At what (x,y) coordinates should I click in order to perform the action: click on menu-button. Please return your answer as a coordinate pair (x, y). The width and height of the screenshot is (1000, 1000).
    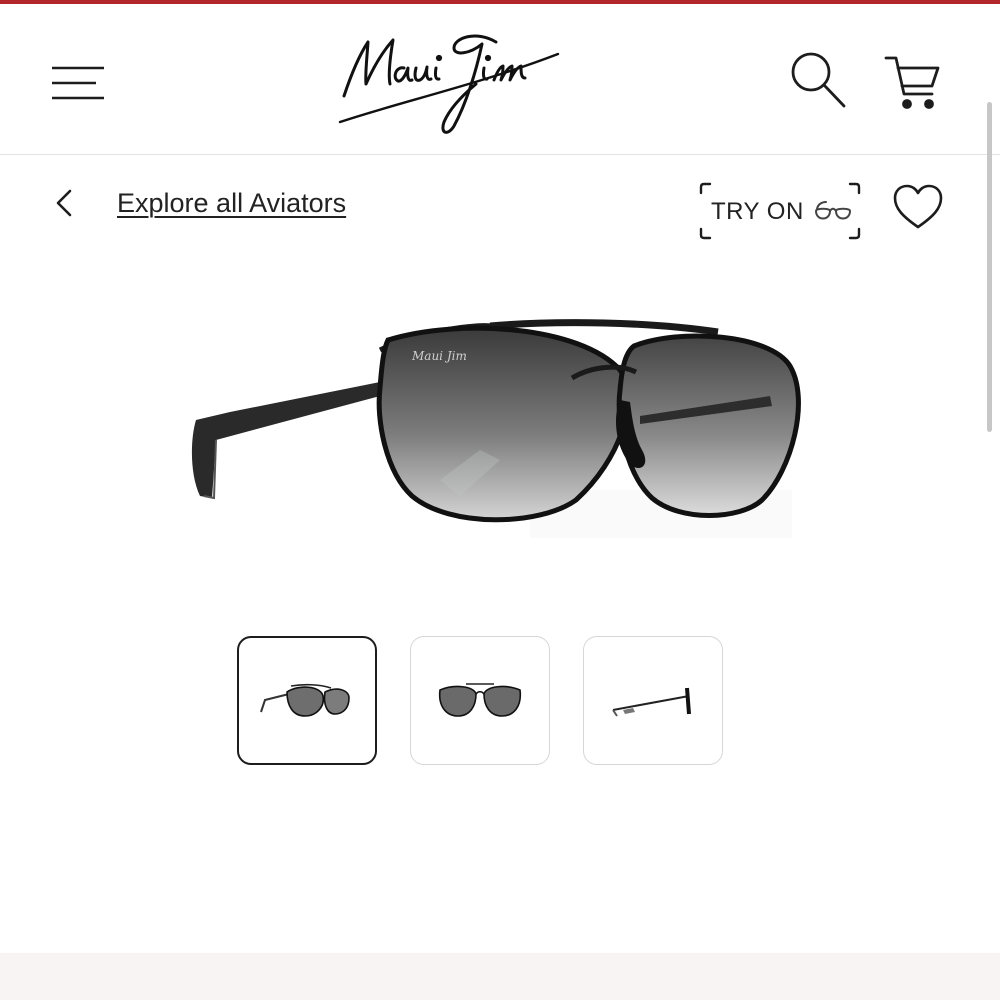
    Looking at the image, I should click on (78, 85).